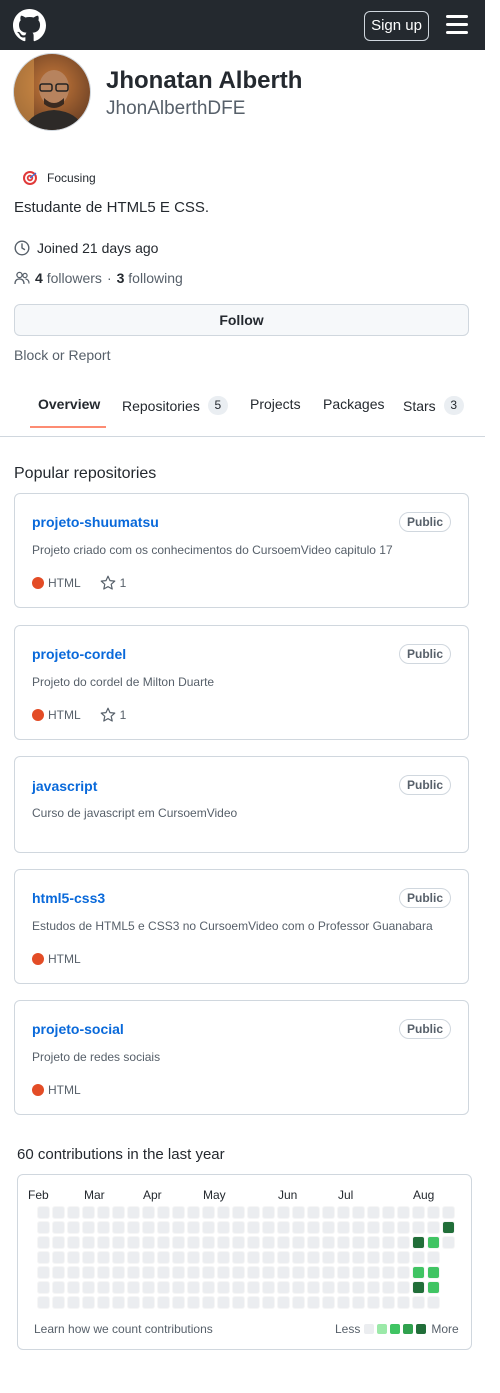  Describe the element at coordinates (74, 278) in the screenshot. I see `followers-link: followers` at that location.